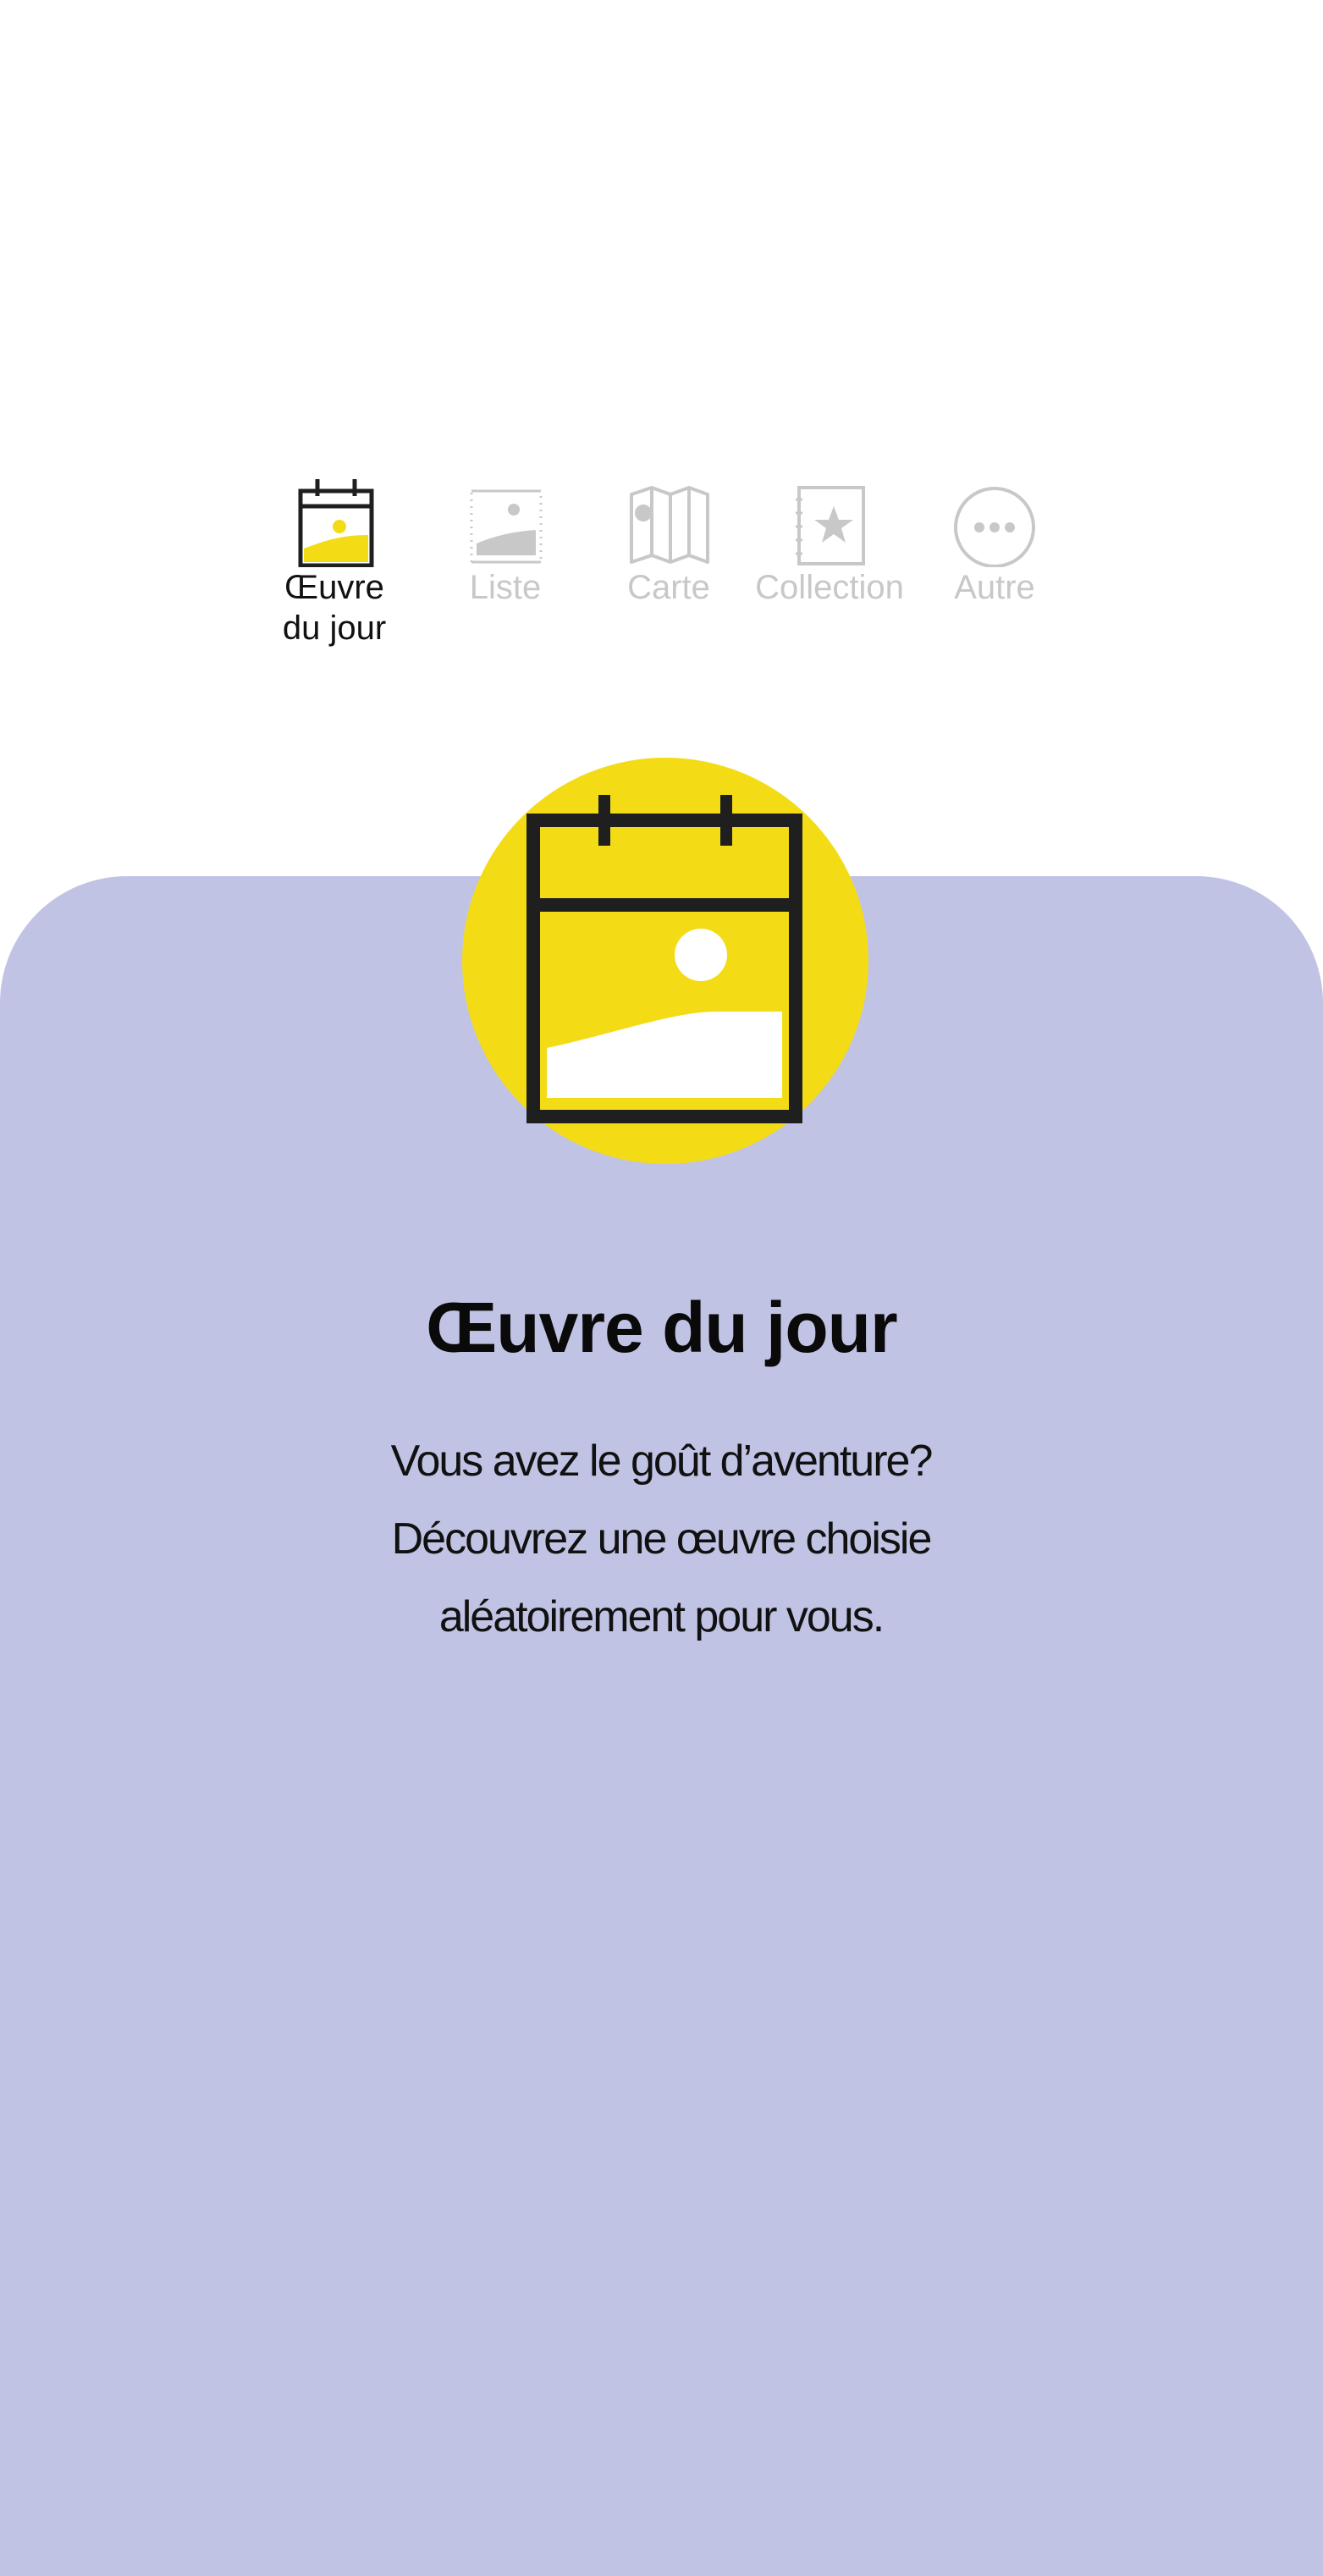 The image size is (1323, 2576). I want to click on hero-title: Œuvre du jour, so click(661, 1328).